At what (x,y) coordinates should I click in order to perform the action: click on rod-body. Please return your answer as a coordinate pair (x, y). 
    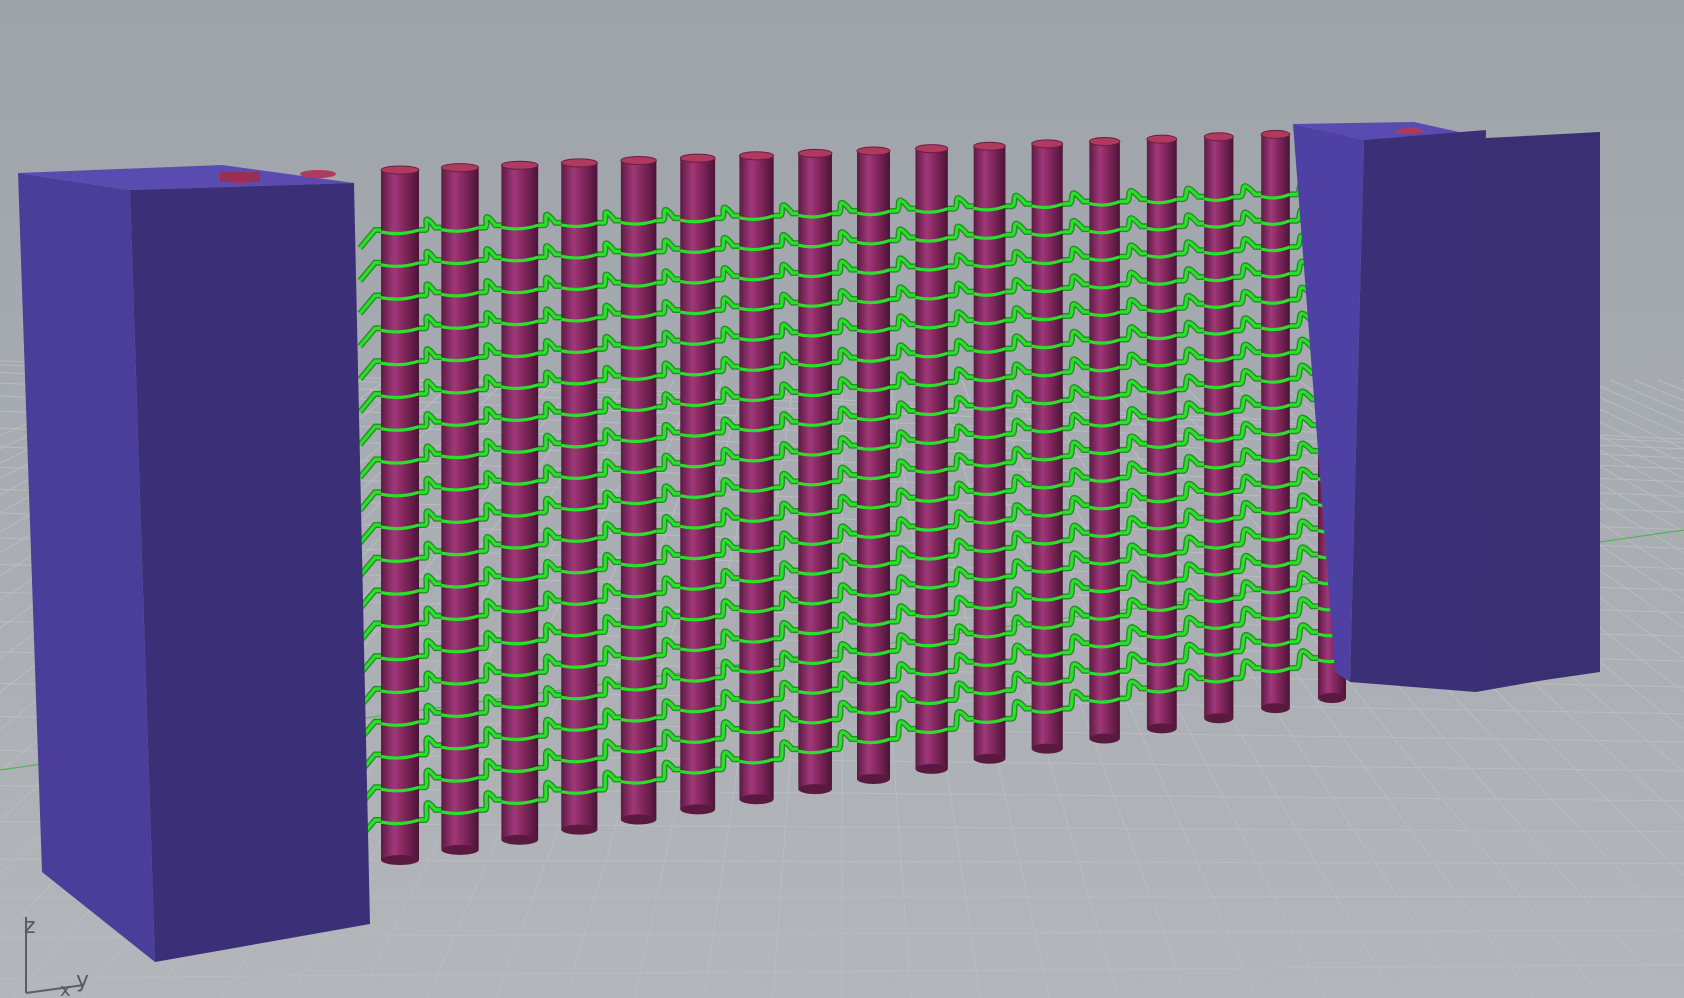
    Looking at the image, I should click on (1275, 421).